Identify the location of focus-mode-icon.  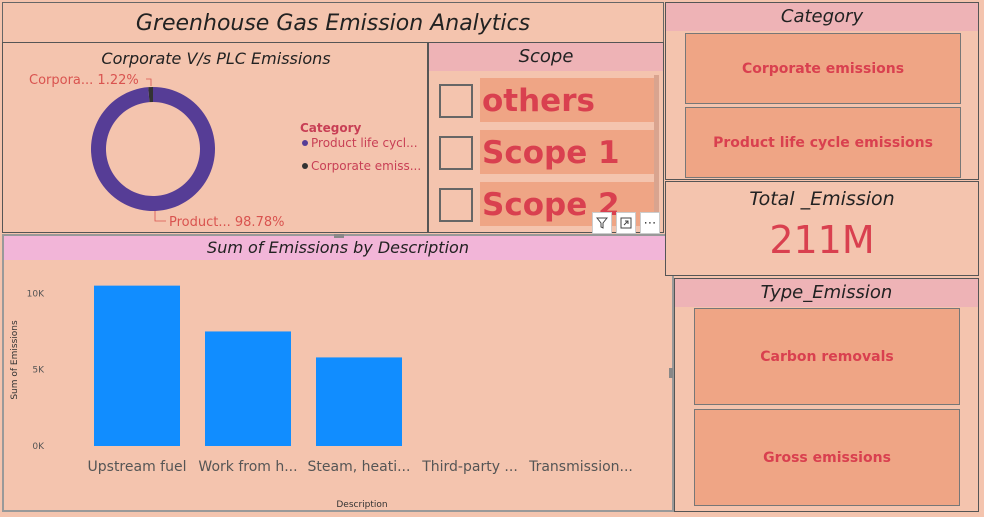
(626, 223).